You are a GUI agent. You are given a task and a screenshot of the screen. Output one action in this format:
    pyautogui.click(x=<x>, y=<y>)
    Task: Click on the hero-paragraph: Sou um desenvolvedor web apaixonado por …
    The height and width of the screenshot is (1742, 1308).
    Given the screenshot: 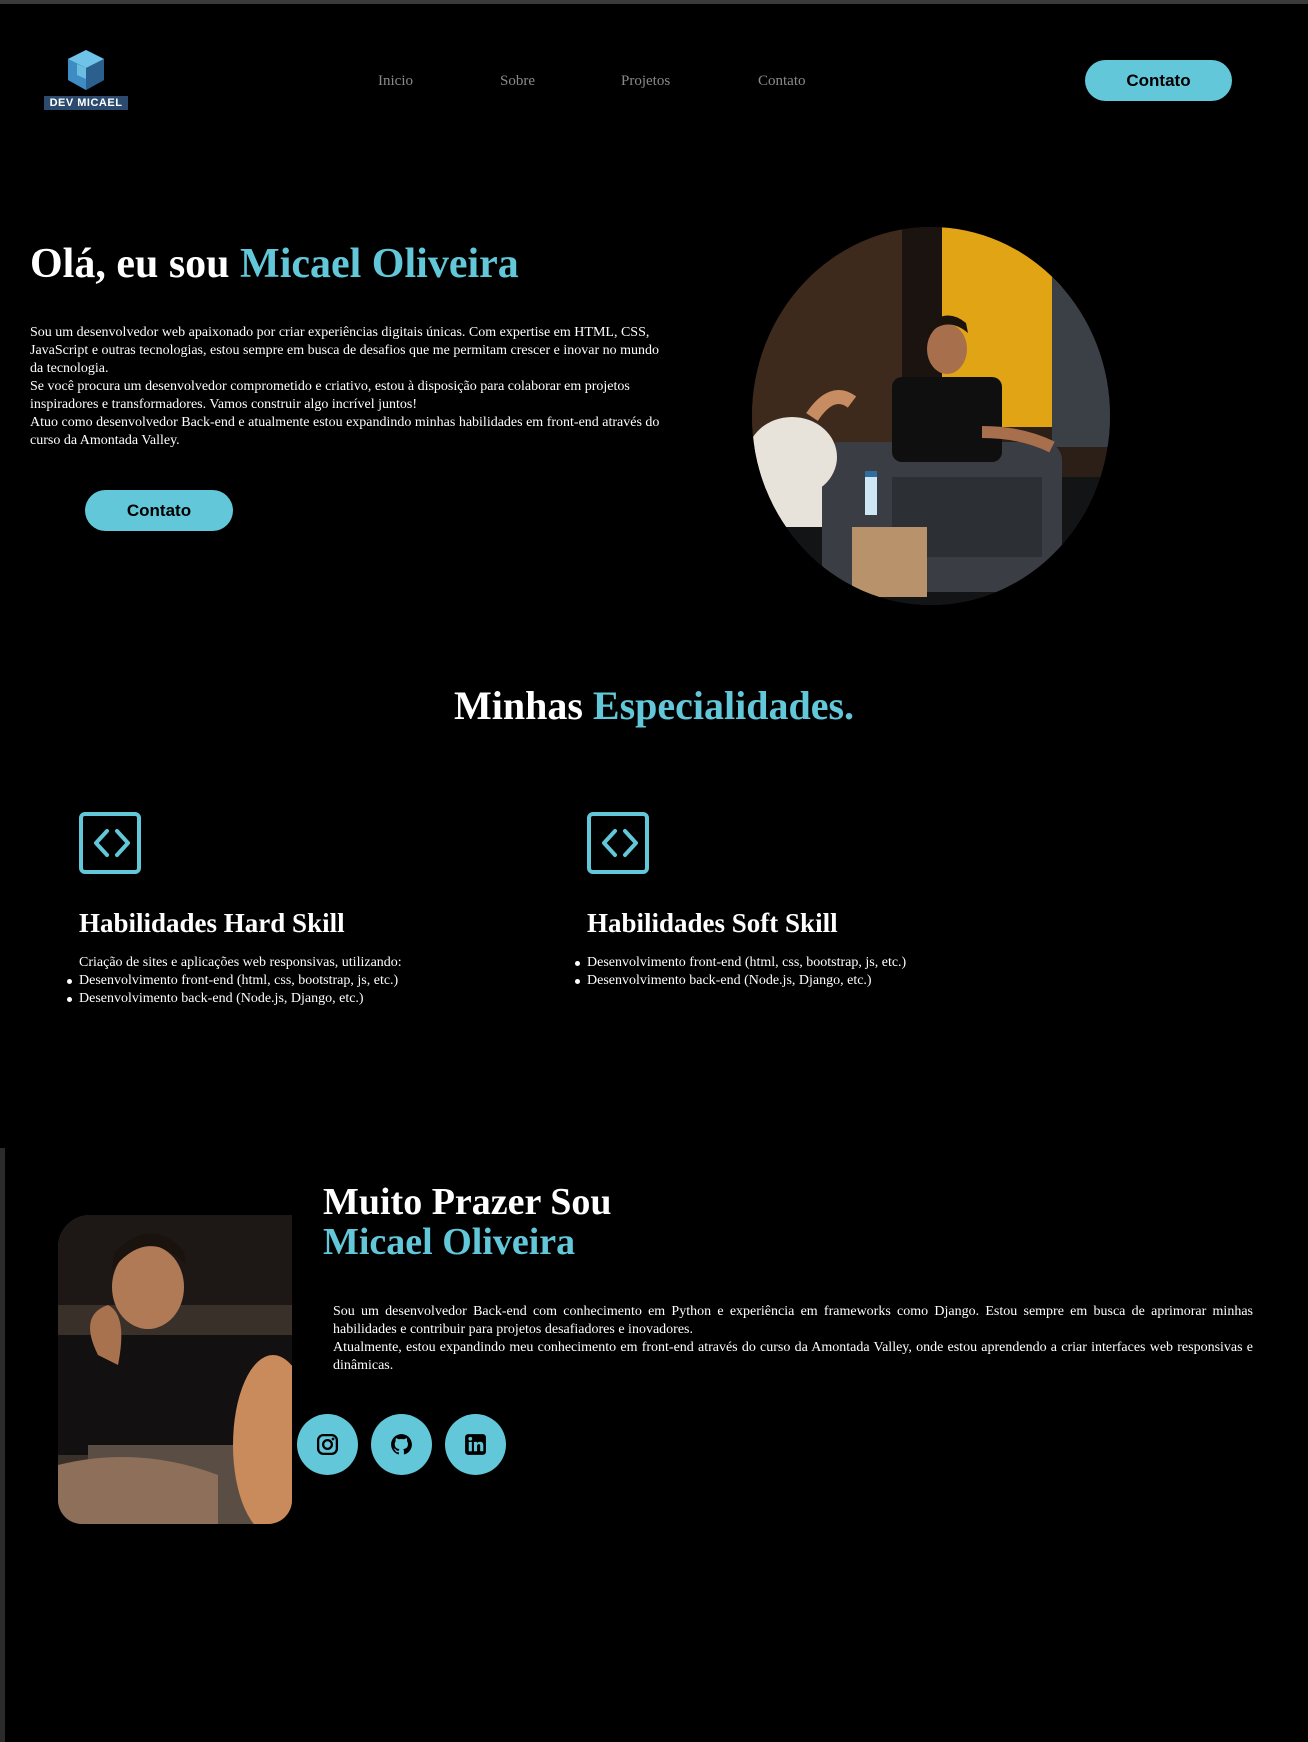 What is the action you would take?
    pyautogui.click(x=345, y=350)
    